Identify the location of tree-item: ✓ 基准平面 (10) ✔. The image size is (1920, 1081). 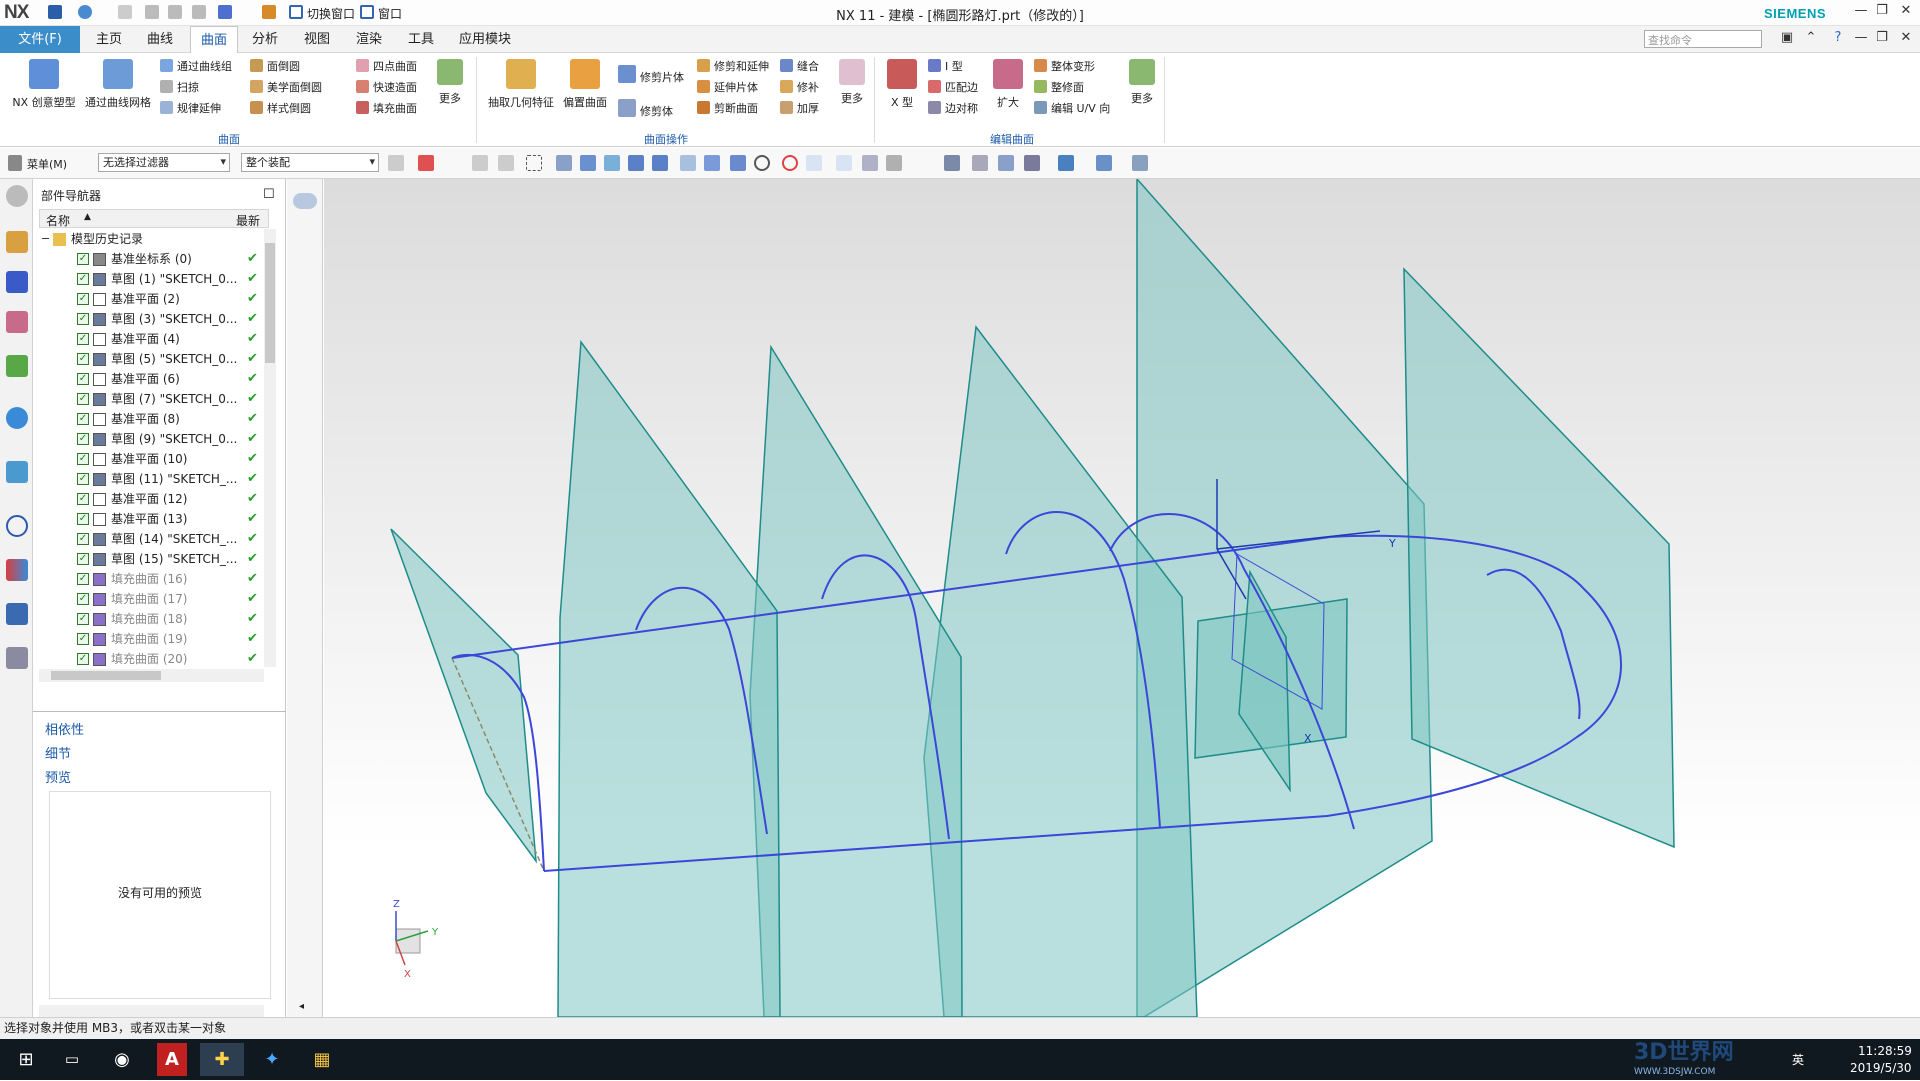
(151, 459).